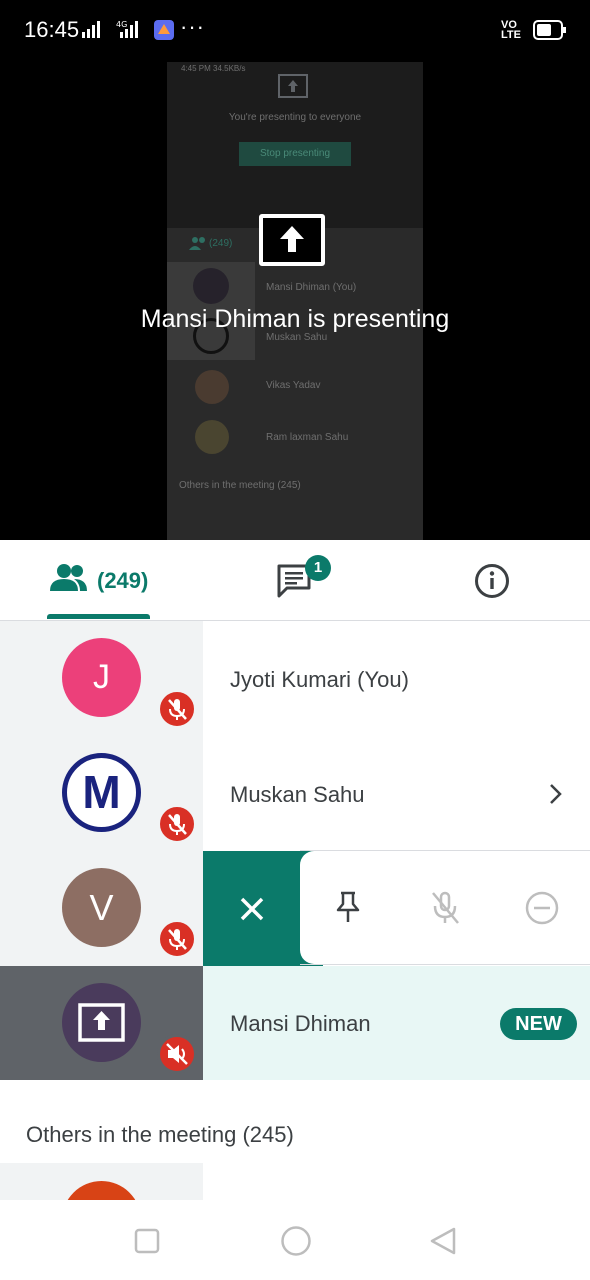 The width and height of the screenshot is (590, 1280). Describe the element at coordinates (101, 792) in the screenshot. I see `avatar: M` at that location.